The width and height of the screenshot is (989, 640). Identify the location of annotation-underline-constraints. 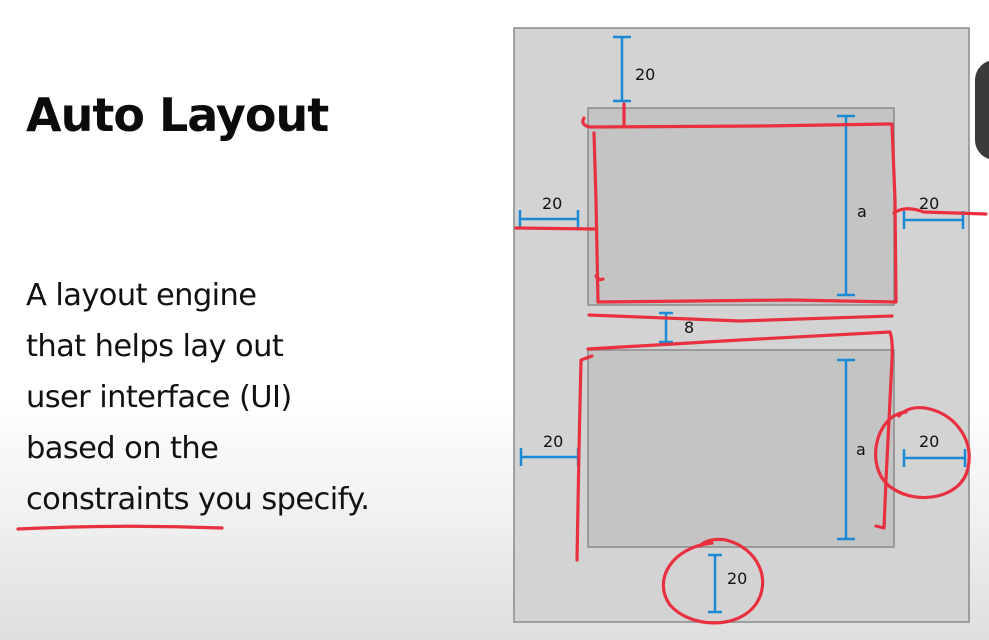
(120, 527).